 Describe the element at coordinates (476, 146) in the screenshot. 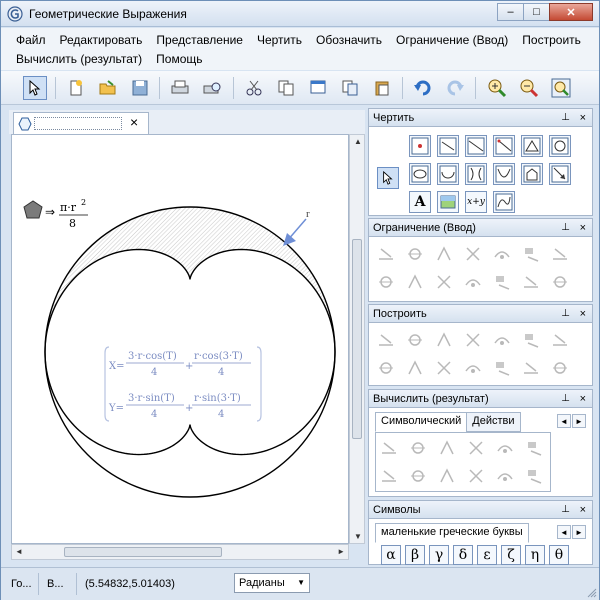

I see `line-tool-icon` at that location.